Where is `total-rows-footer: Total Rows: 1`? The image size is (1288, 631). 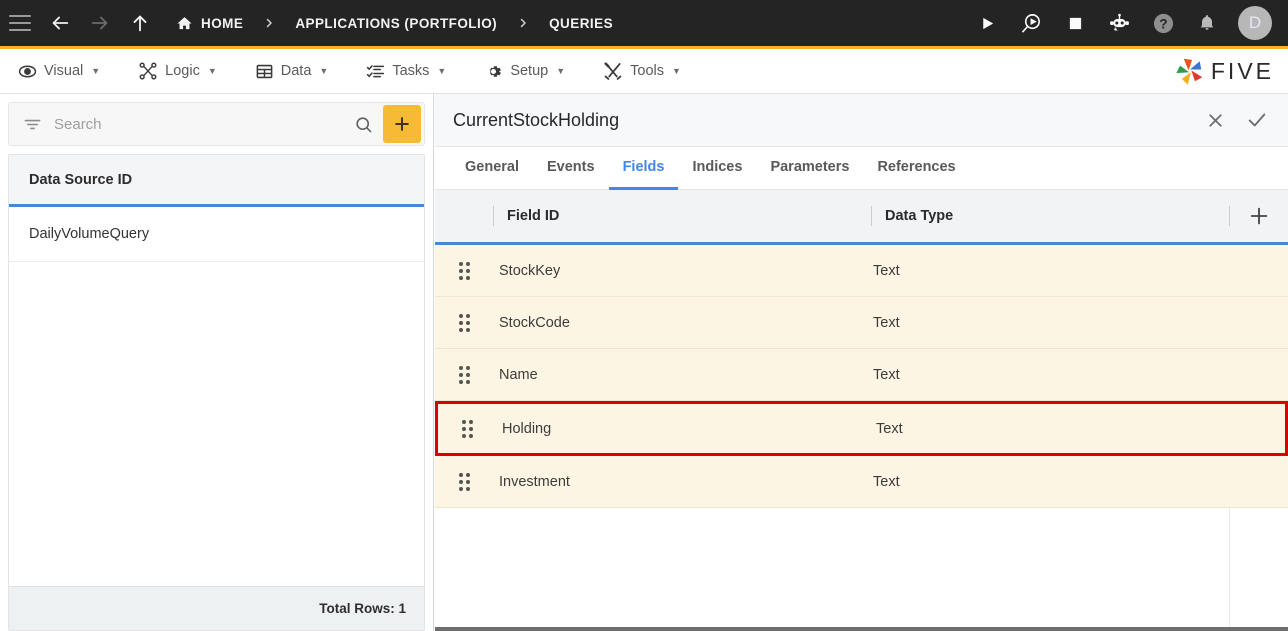 total-rows-footer: Total Rows: 1 is located at coordinates (216, 608).